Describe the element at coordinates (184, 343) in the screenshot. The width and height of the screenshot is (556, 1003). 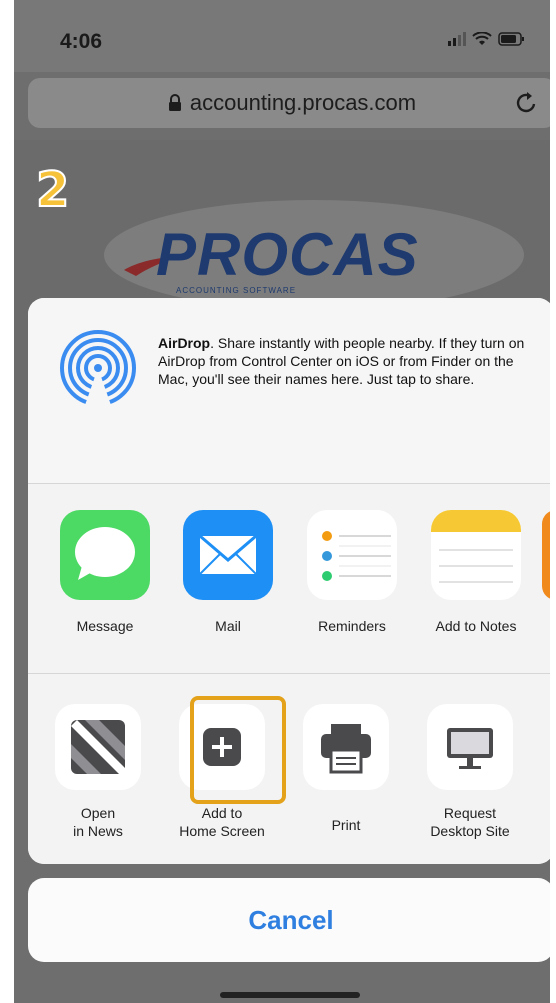
I see `airdrop-title: AirDrop` at that location.